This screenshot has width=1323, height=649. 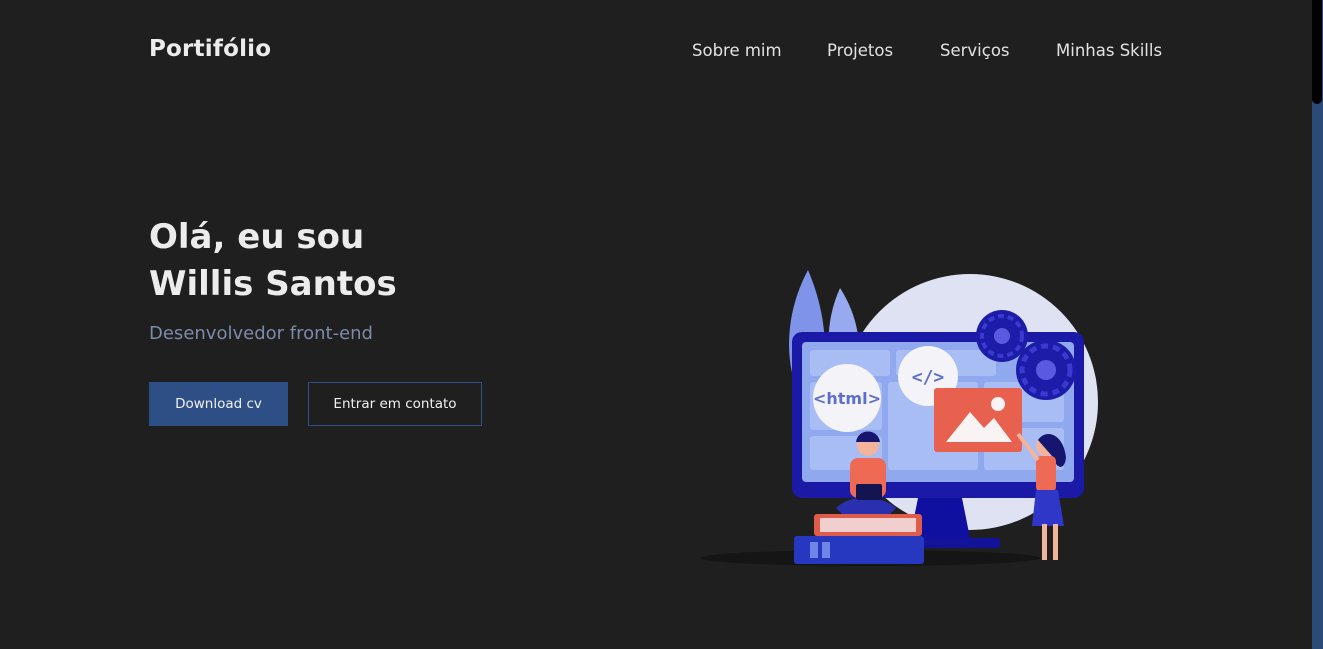 What do you see at coordinates (1317, 52) in the screenshot?
I see `scrollbar-thumb` at bounding box center [1317, 52].